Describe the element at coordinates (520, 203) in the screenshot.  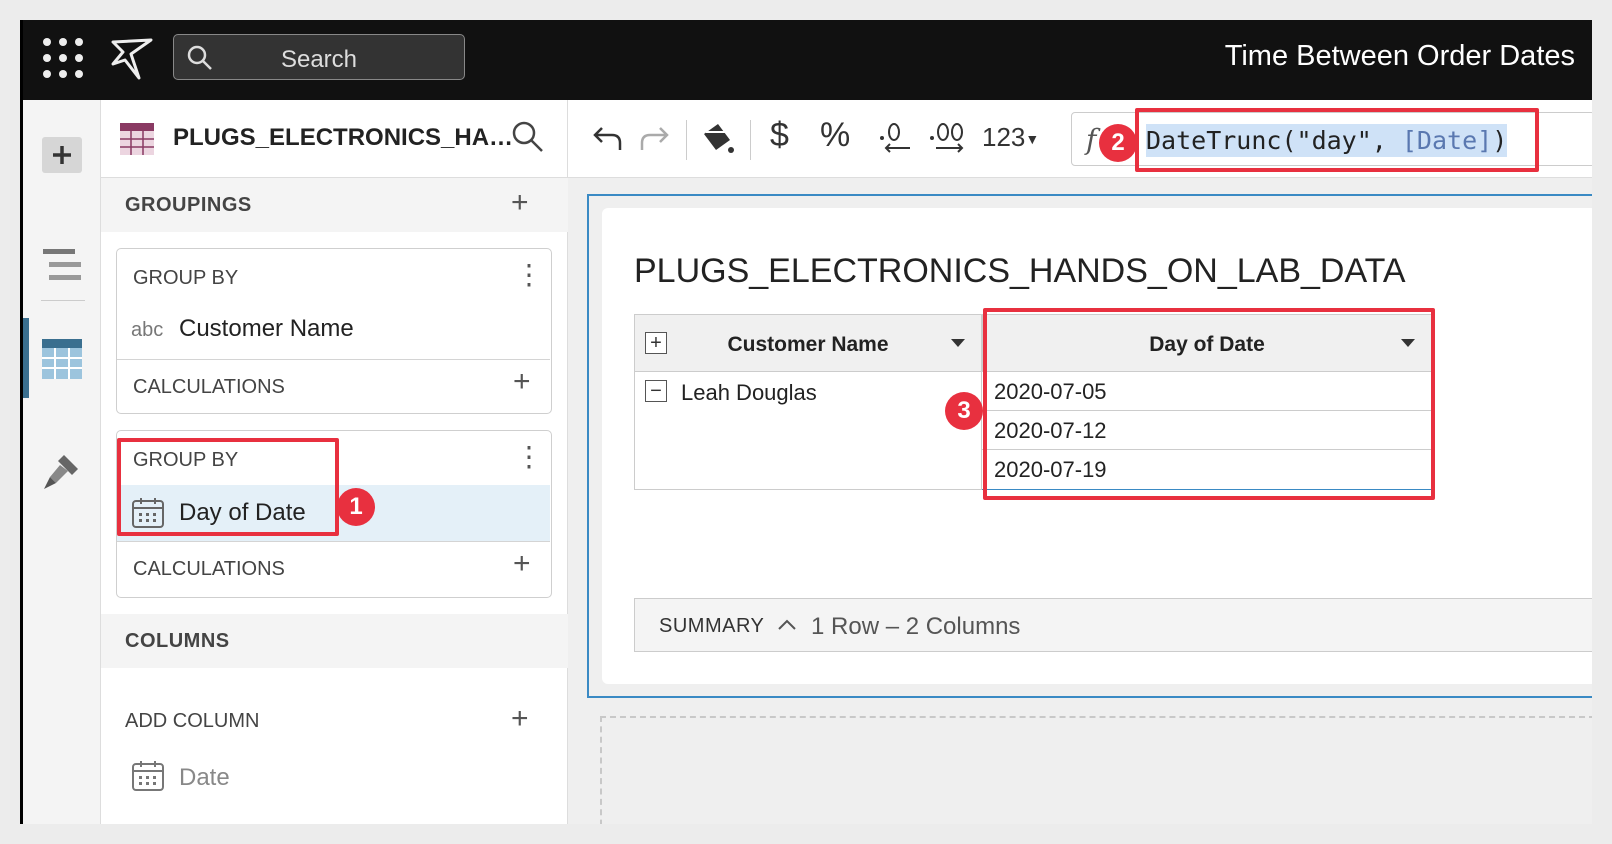
I see `add-grouping-button: +` at that location.